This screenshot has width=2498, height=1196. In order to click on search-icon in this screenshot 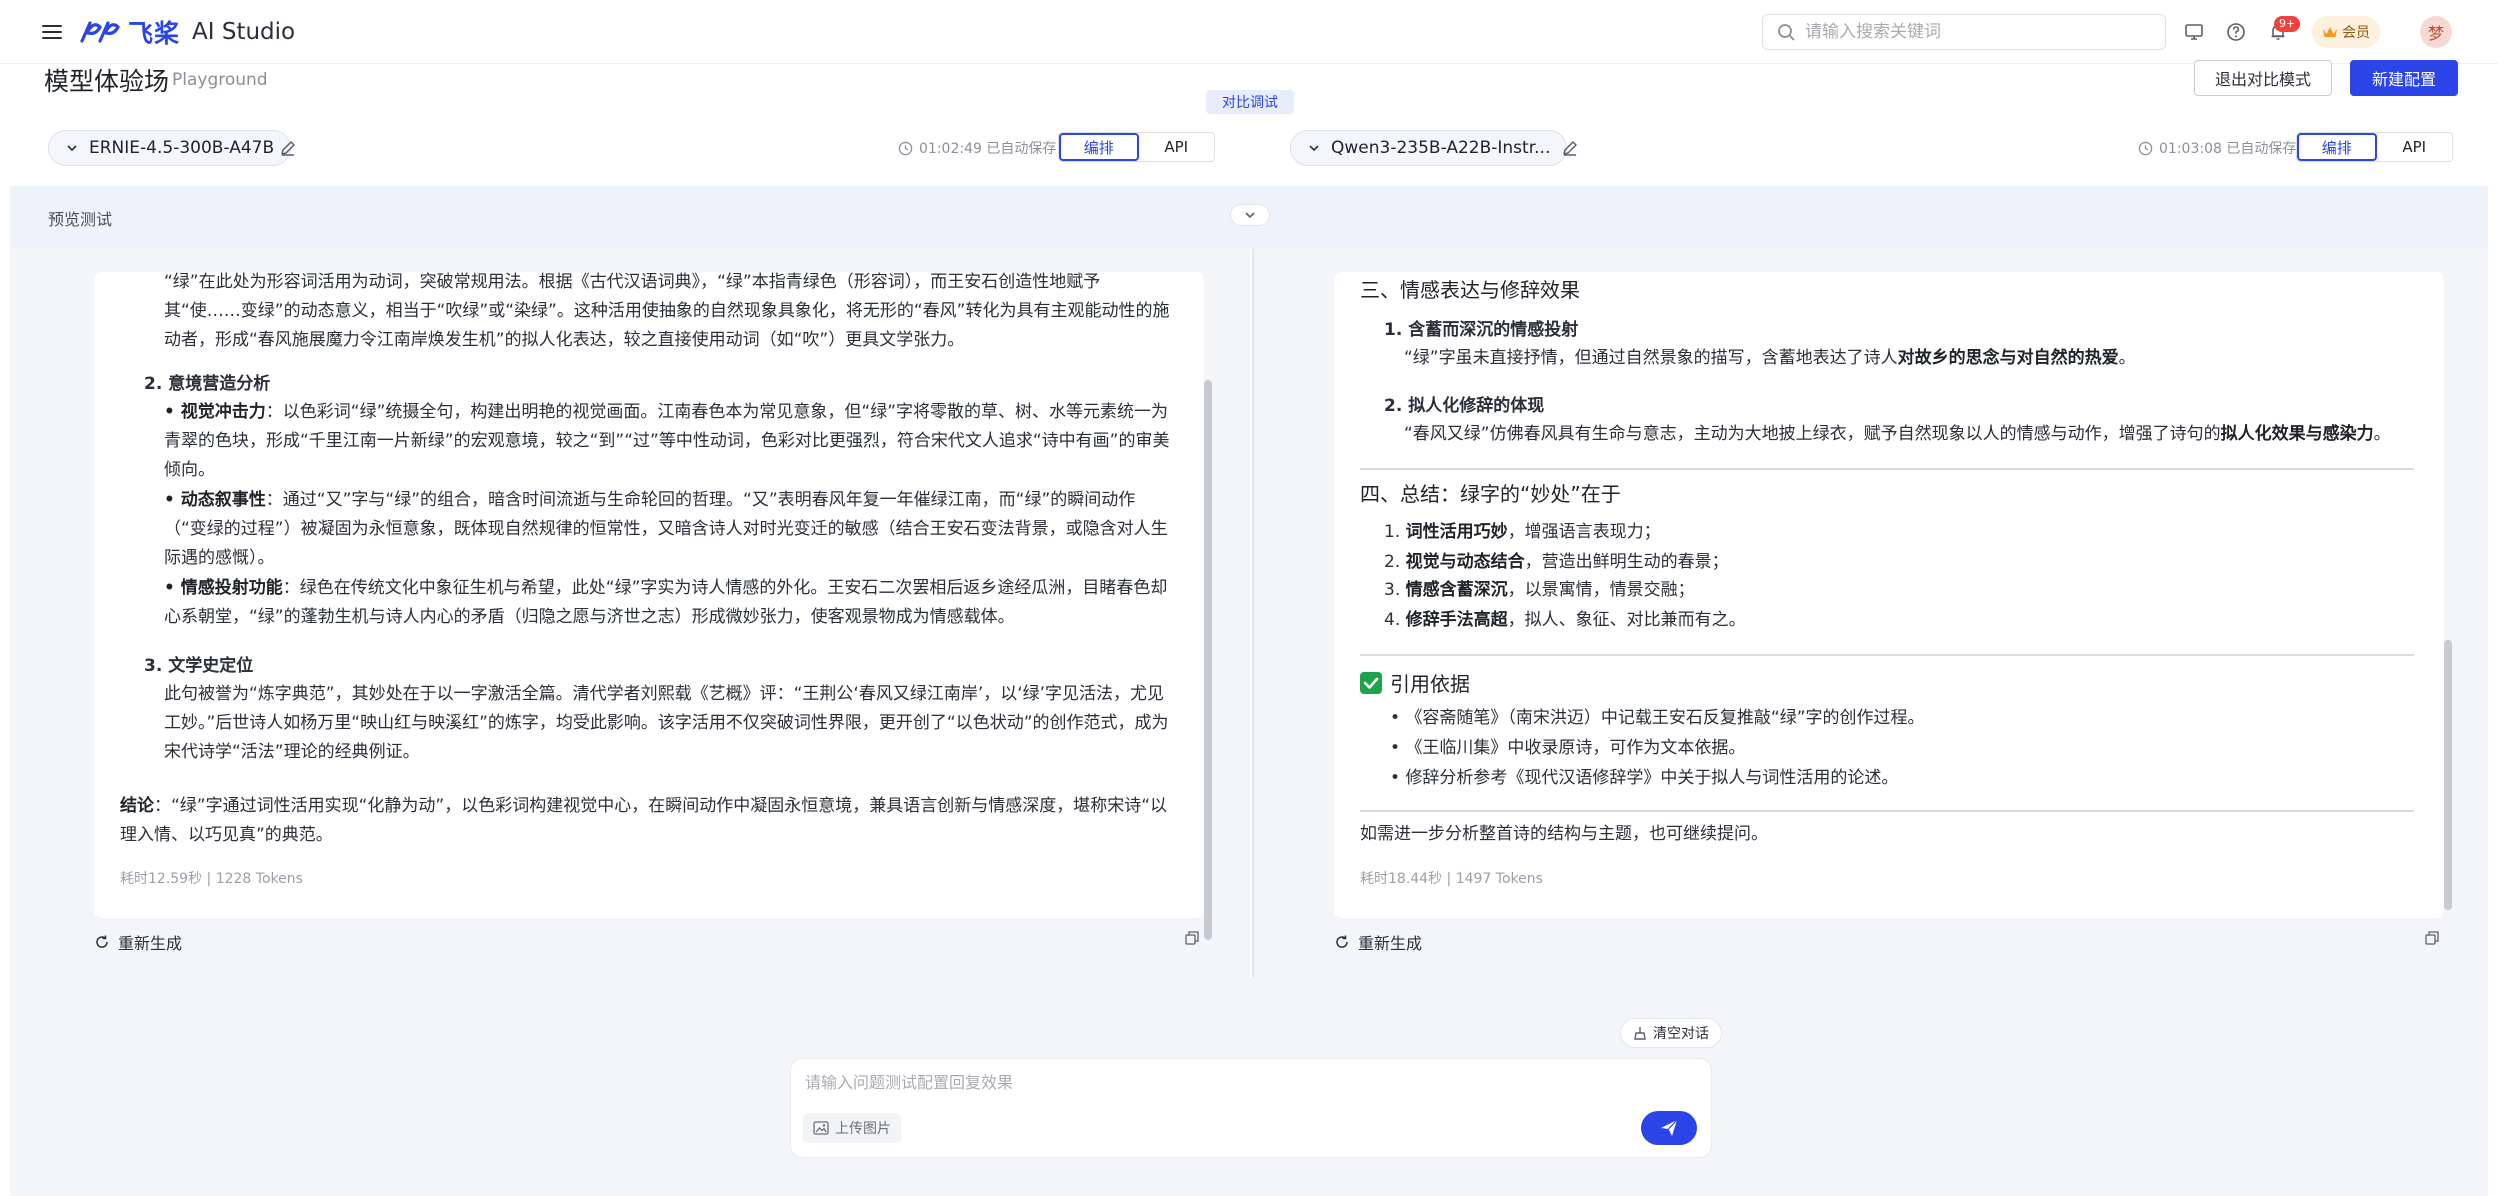, I will do `click(1786, 32)`.